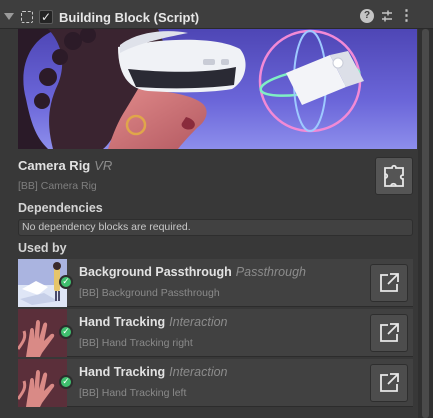  Describe the element at coordinates (270, 272) in the screenshot. I see `used-by-item-tag: Passthrough` at that location.